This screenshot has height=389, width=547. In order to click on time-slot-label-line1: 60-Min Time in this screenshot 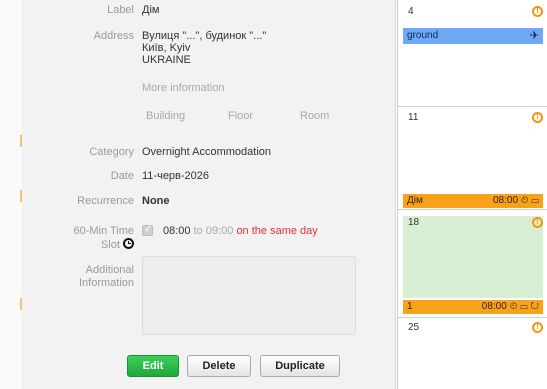, I will do `click(103, 231)`.